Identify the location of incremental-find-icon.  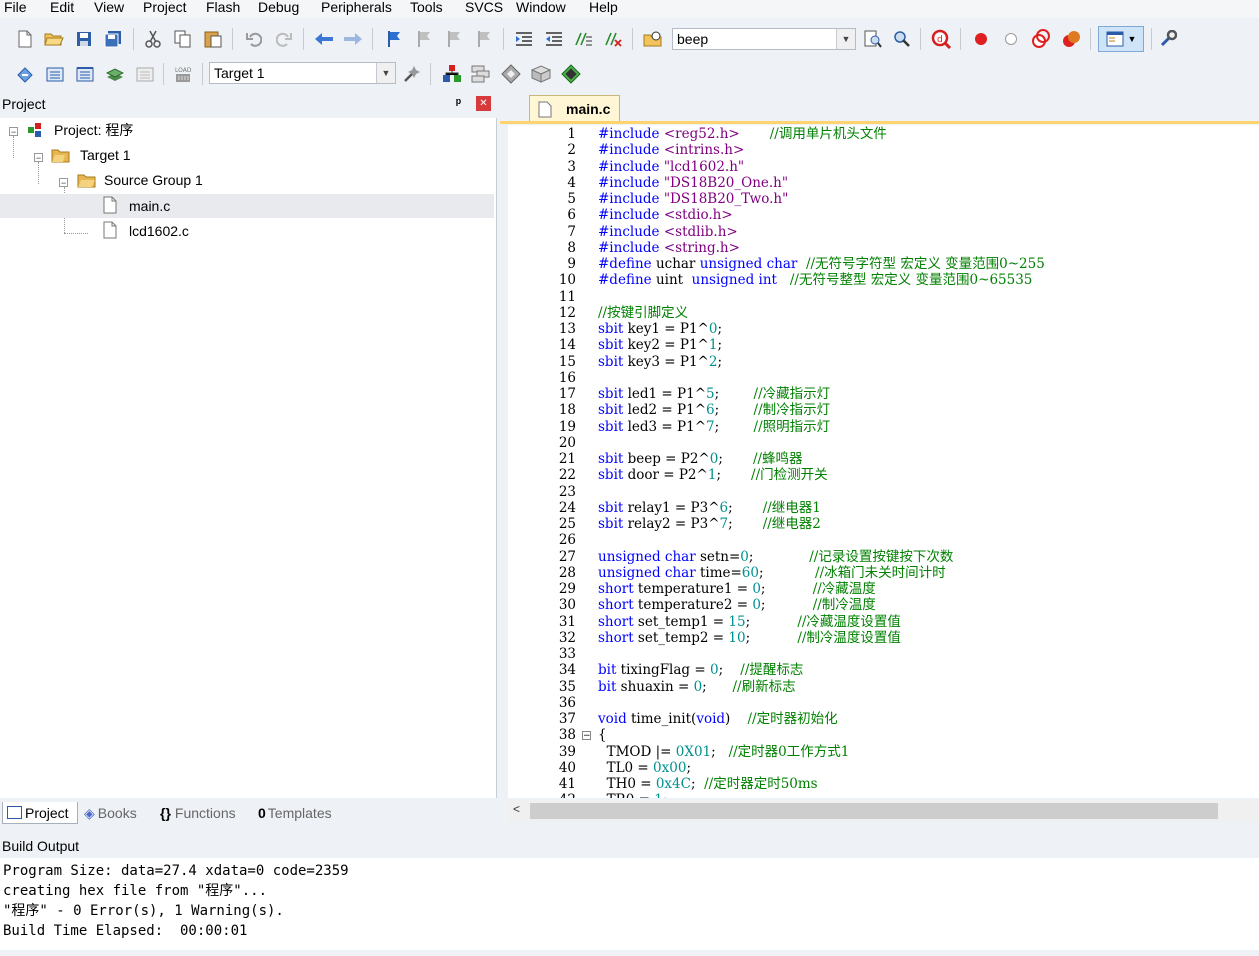
(902, 39).